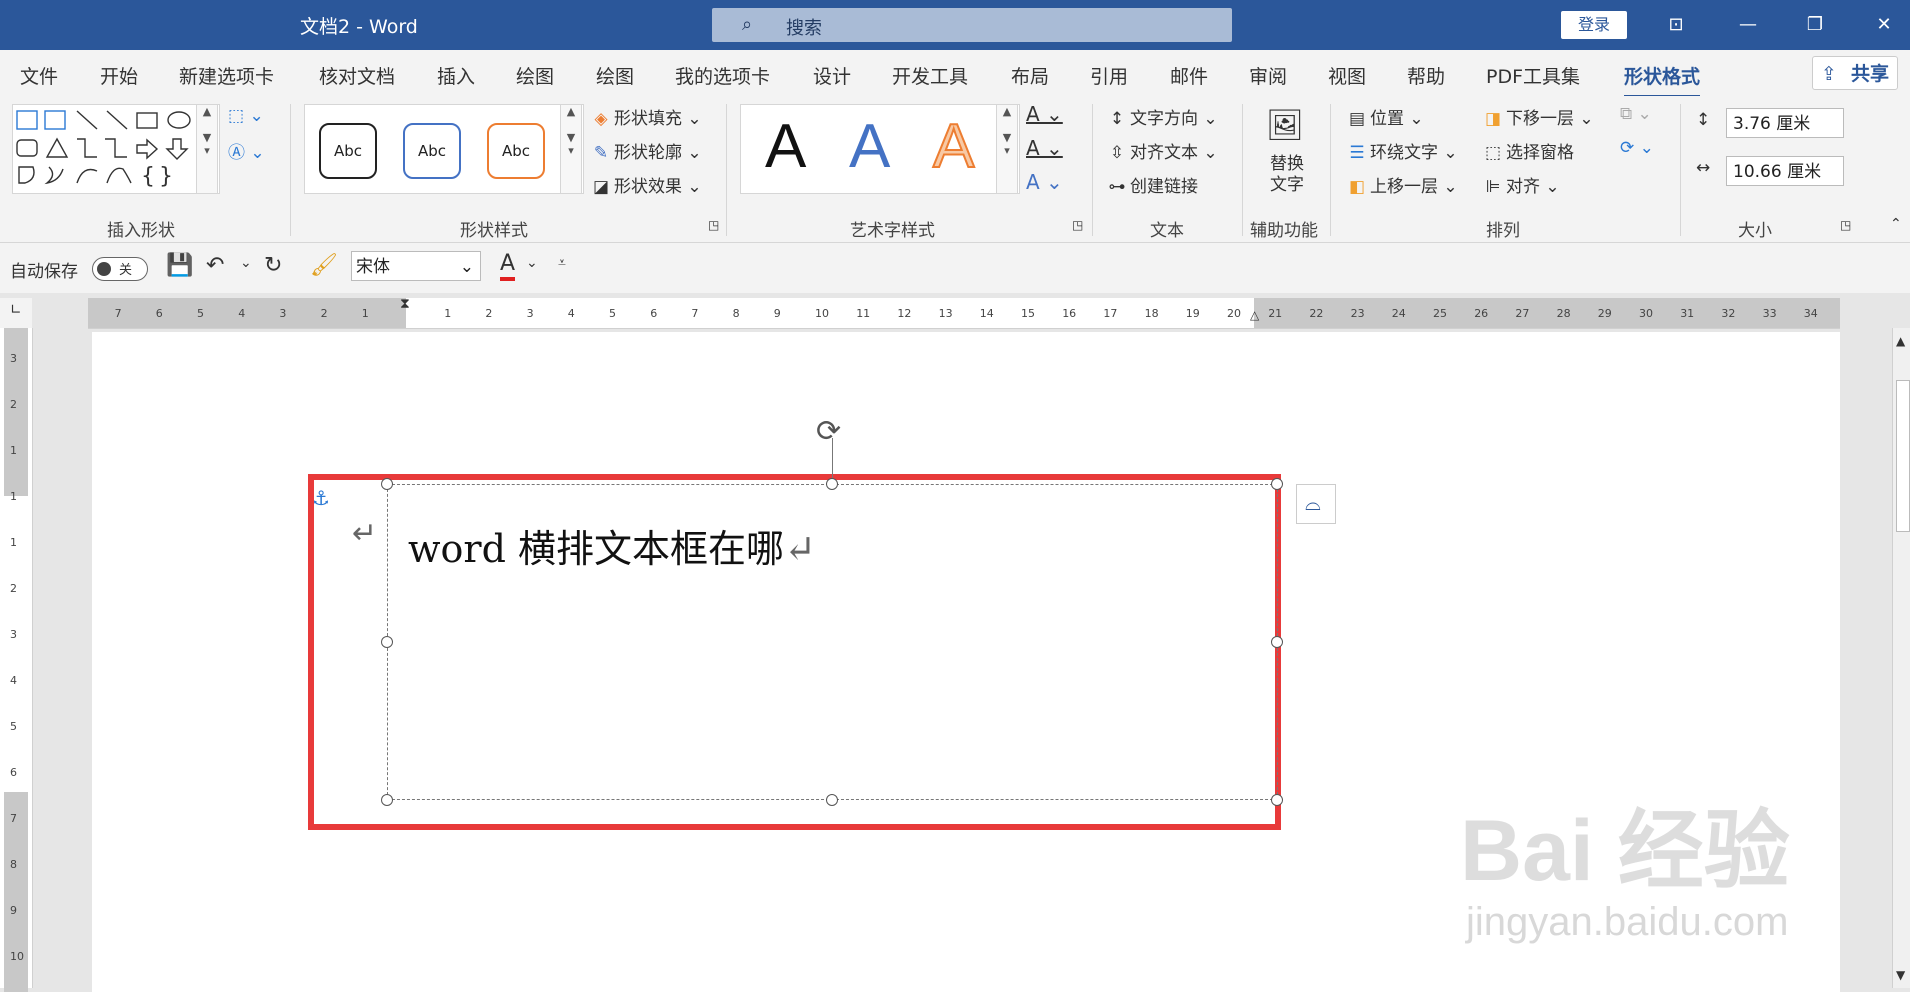 The width and height of the screenshot is (1910, 992). I want to click on create-link-button: ⊶ 创建链接, so click(1152, 184).